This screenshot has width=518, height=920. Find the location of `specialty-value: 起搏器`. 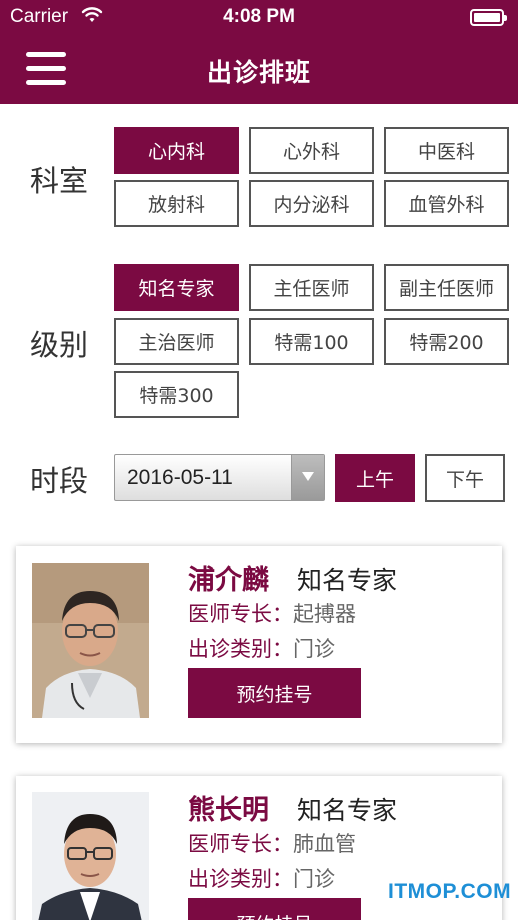

specialty-value: 起搏器 is located at coordinates (324, 614).